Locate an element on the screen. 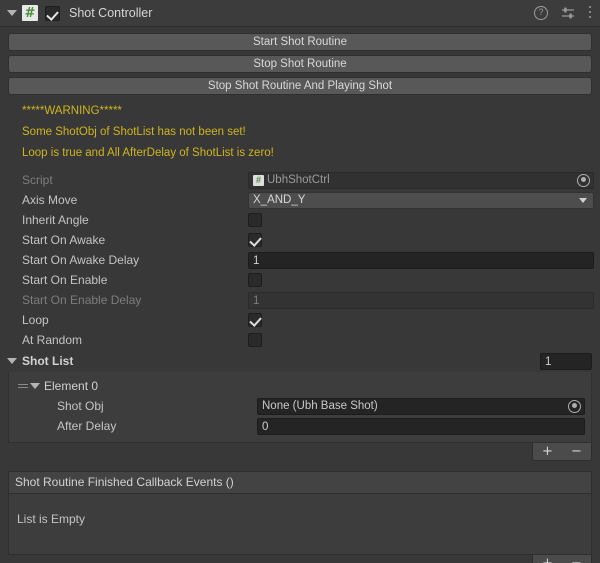 Image resolution: width=600 pixels, height=563 pixels. start-on-enable-delay-label: Start On Enable Delay is located at coordinates (82, 300).